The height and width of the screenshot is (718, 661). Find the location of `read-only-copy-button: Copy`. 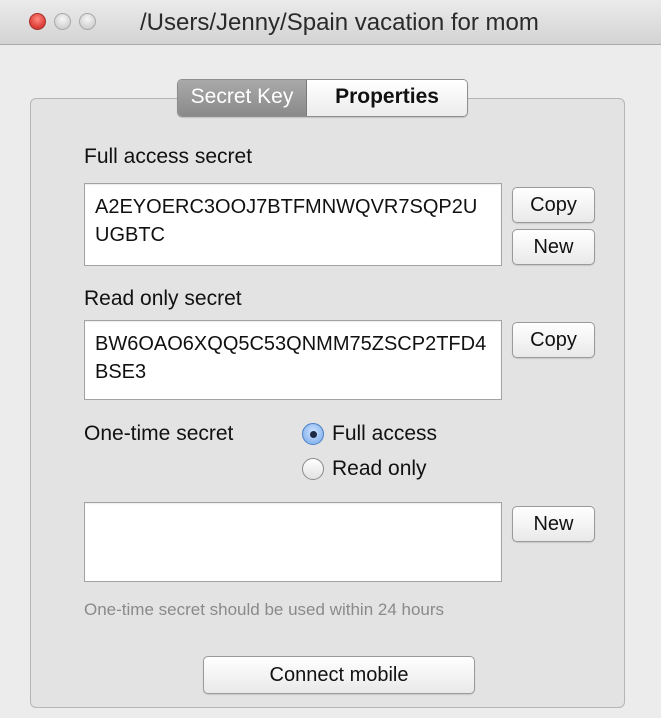

read-only-copy-button: Copy is located at coordinates (553, 340).